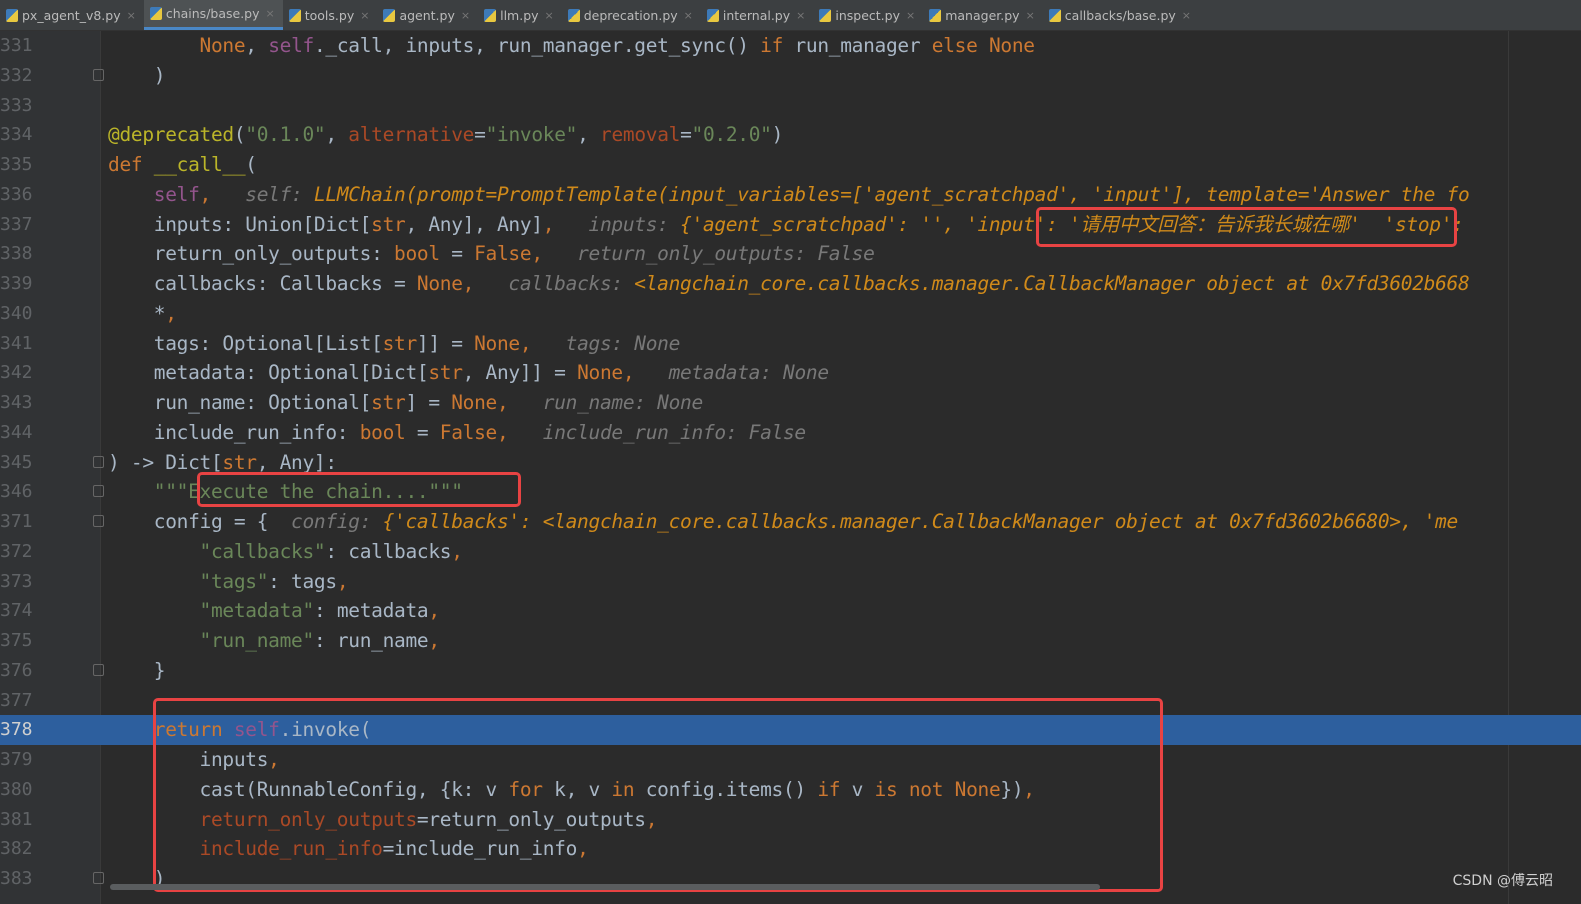  I want to click on line-number: 375, so click(17, 641).